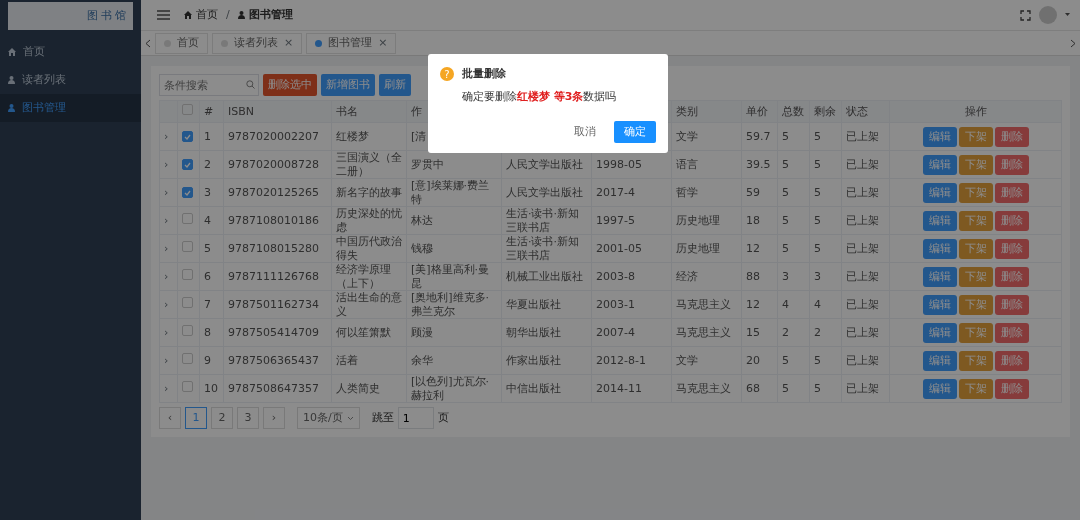 Image resolution: width=1080 pixels, height=520 pixels. What do you see at coordinates (181, 43) in the screenshot?
I see `tab: 首页` at bounding box center [181, 43].